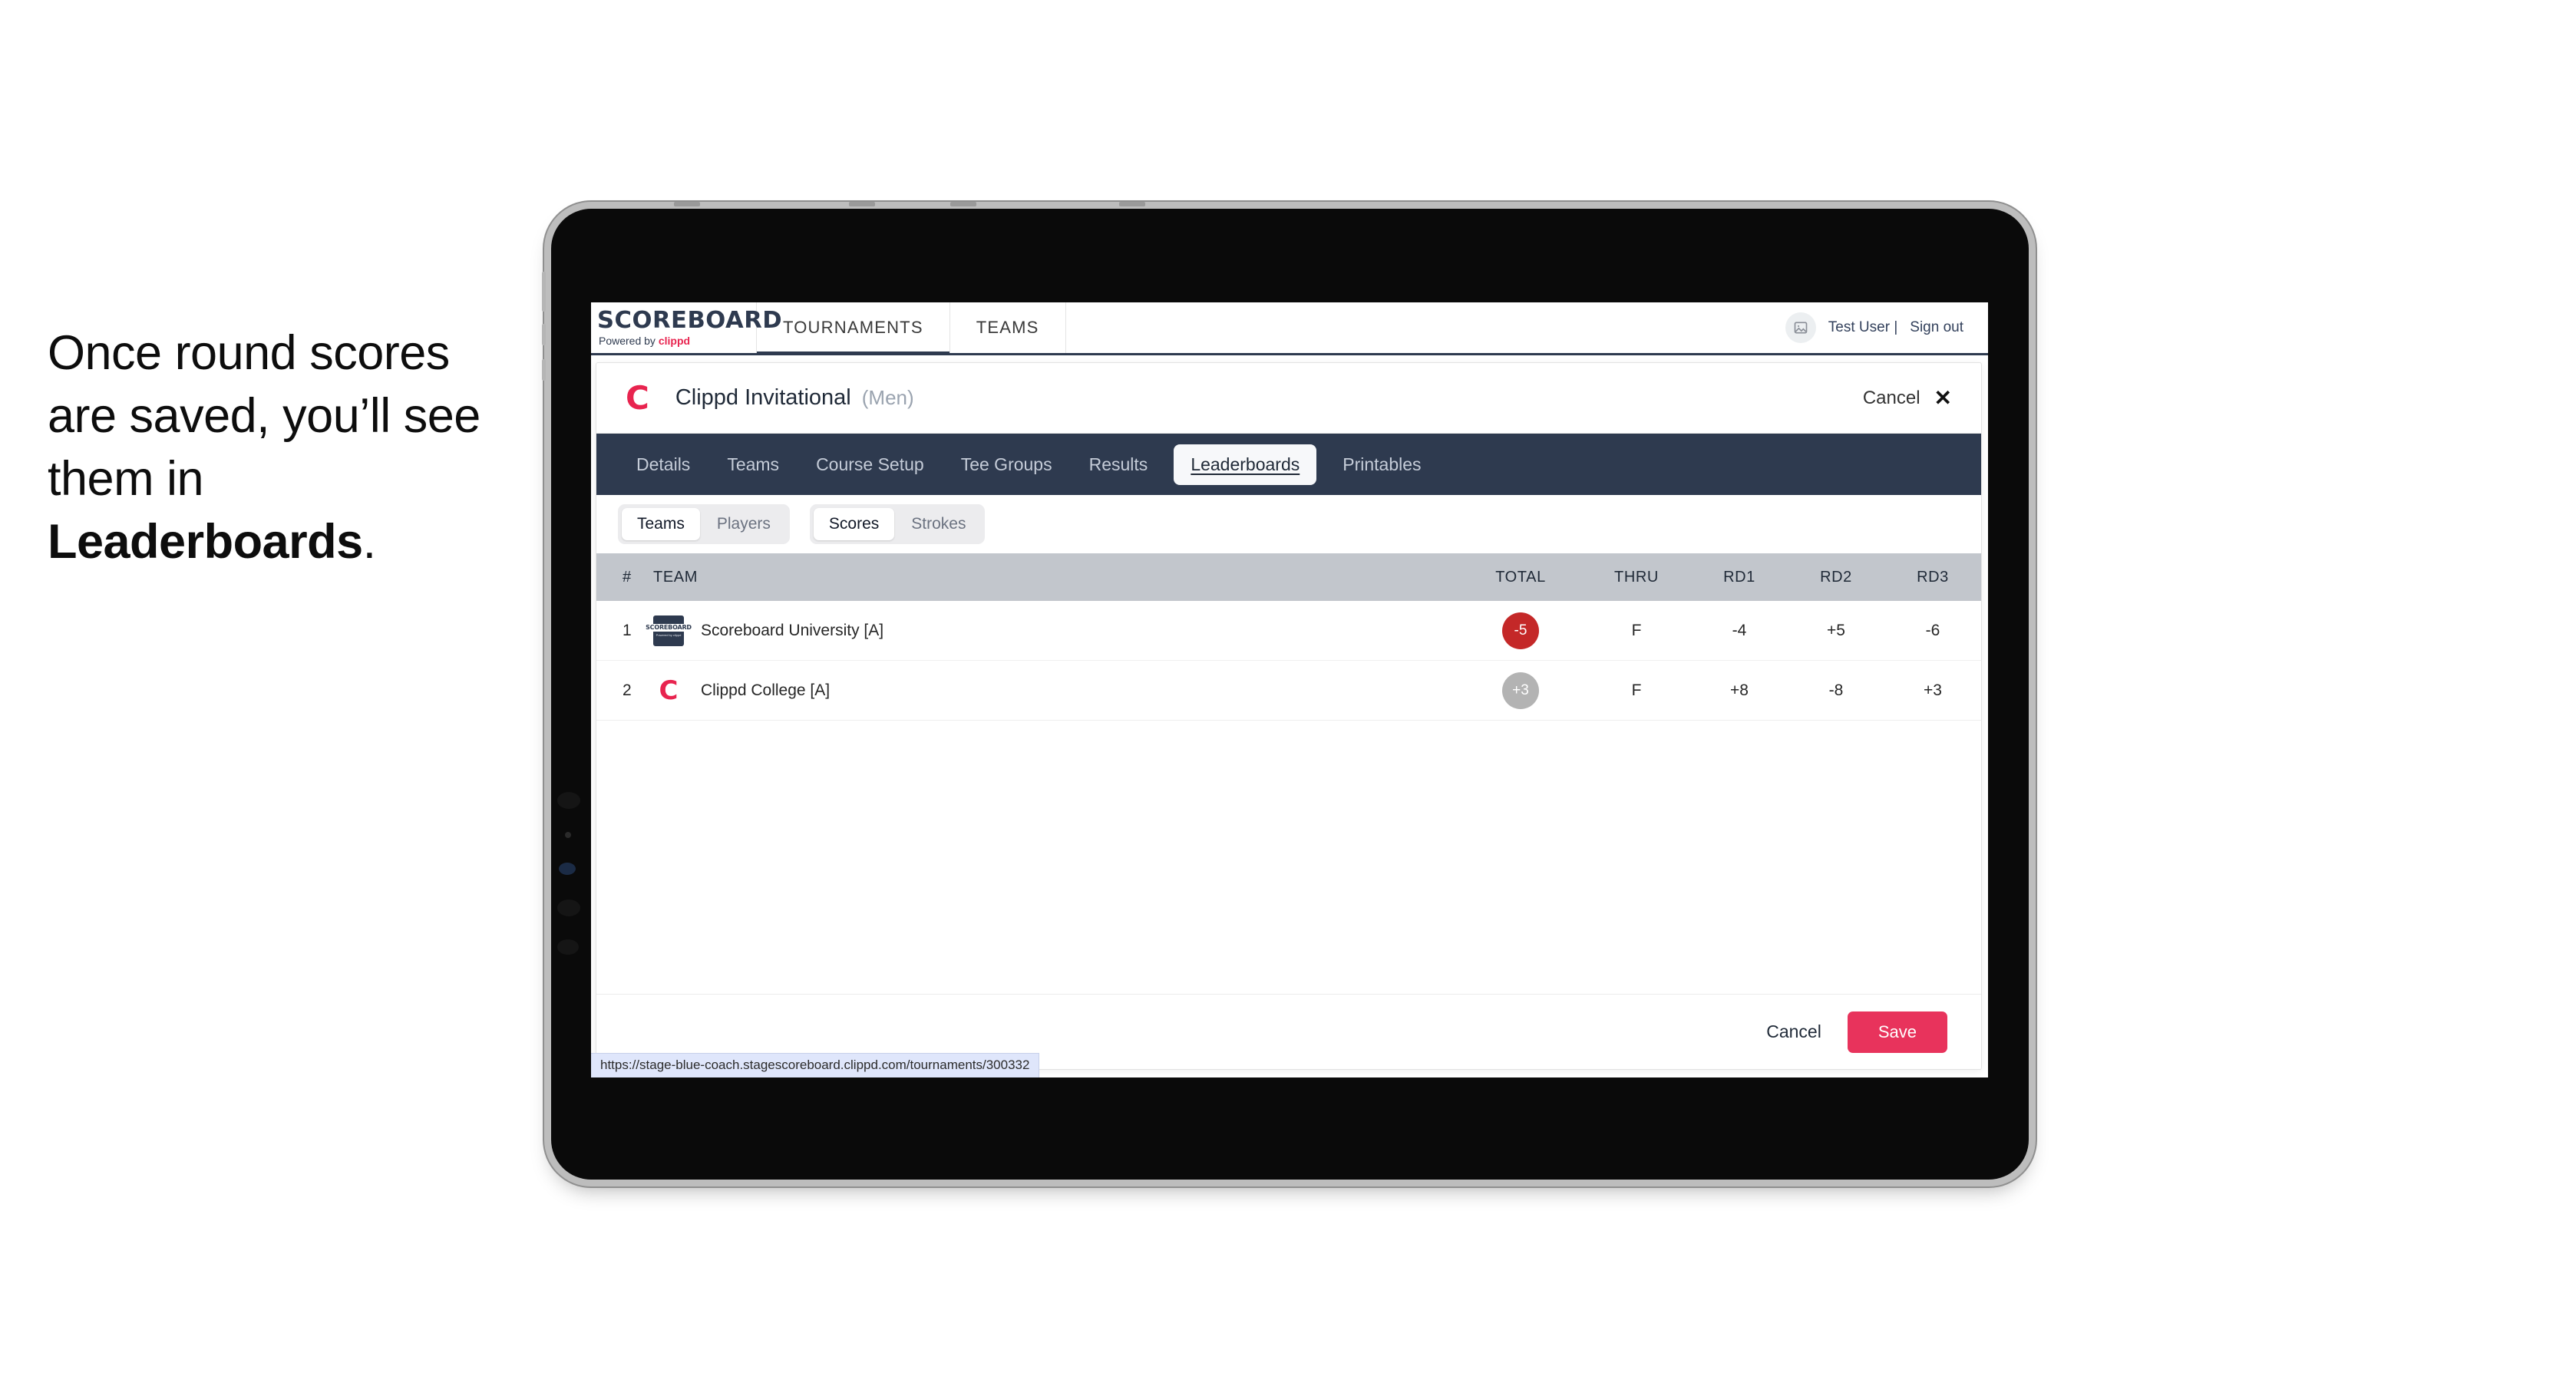  What do you see at coordinates (669, 635) in the screenshot?
I see `team-logo-subtext: Powered by clippd` at bounding box center [669, 635].